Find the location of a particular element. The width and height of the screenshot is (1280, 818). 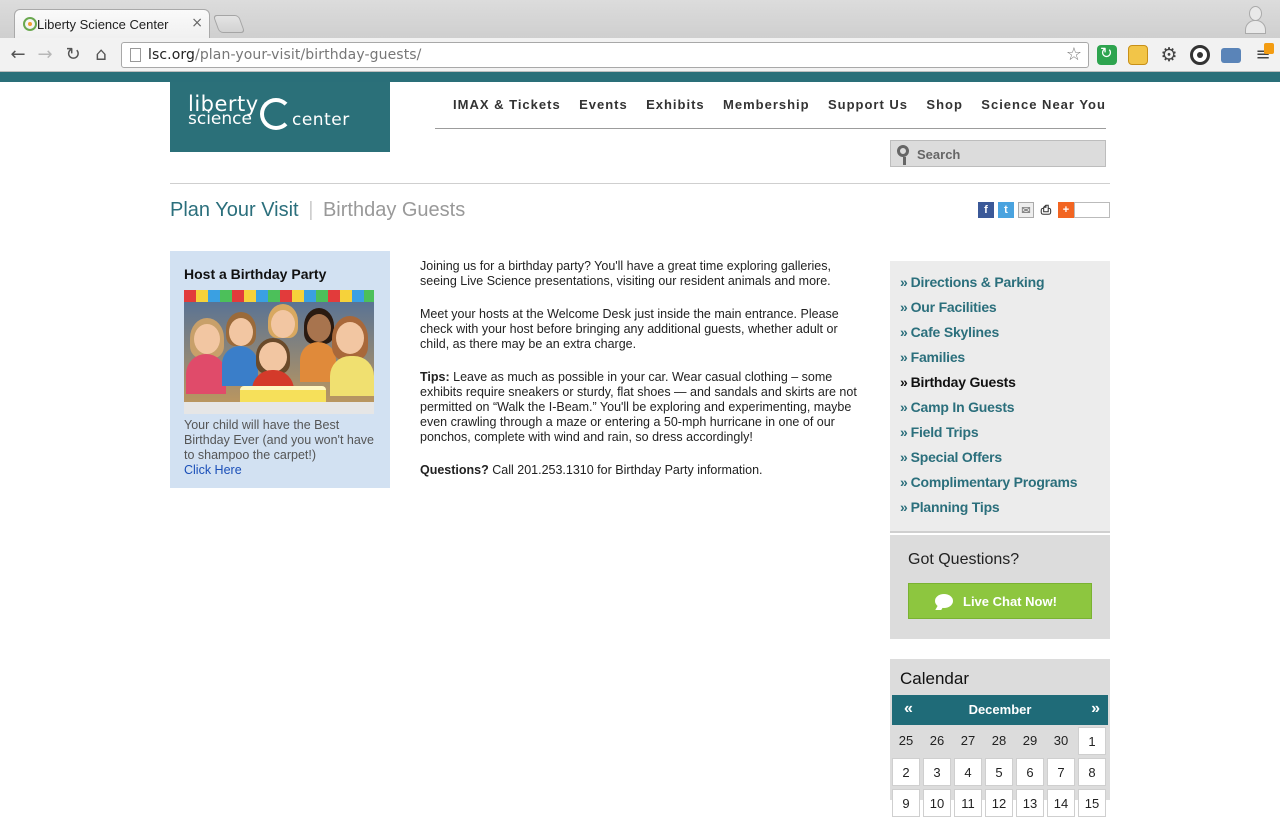

tab-title: Liberty Science Center is located at coordinates (103, 24).